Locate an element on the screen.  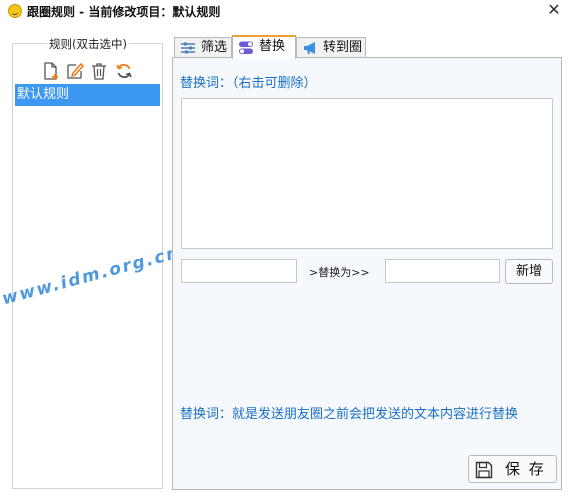
delete-rule-icon is located at coordinates (99, 71).